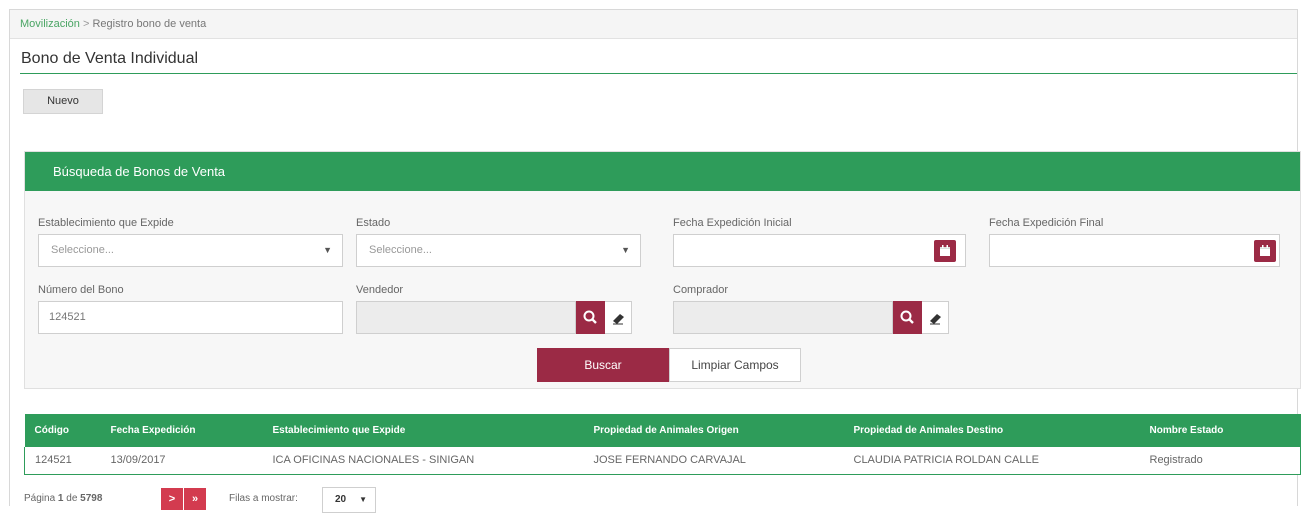 The height and width of the screenshot is (513, 1304). I want to click on rows-label: Filas a mostrar:, so click(263, 498).